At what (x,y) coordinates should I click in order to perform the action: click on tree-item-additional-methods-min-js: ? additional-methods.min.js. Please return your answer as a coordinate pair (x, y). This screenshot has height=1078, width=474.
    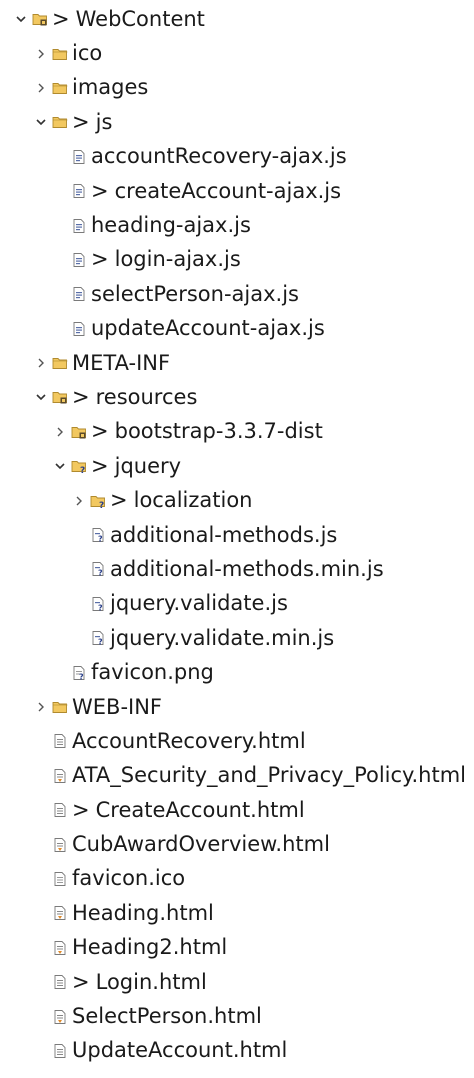
    Looking at the image, I should click on (237, 569).